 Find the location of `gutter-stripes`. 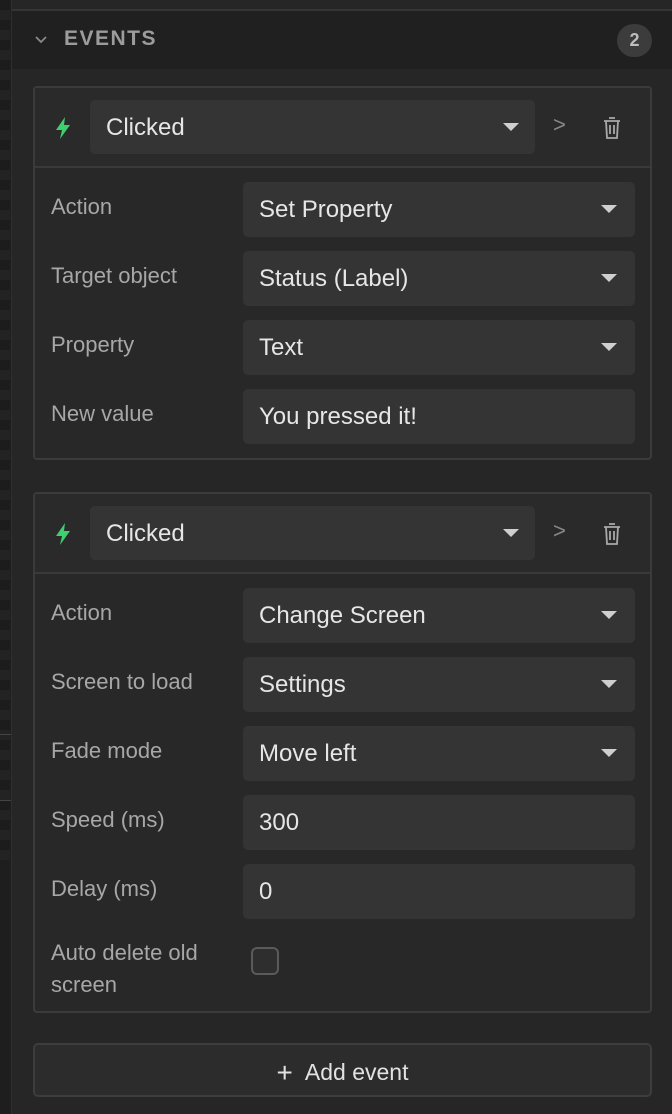

gutter-stripes is located at coordinates (5, 430).